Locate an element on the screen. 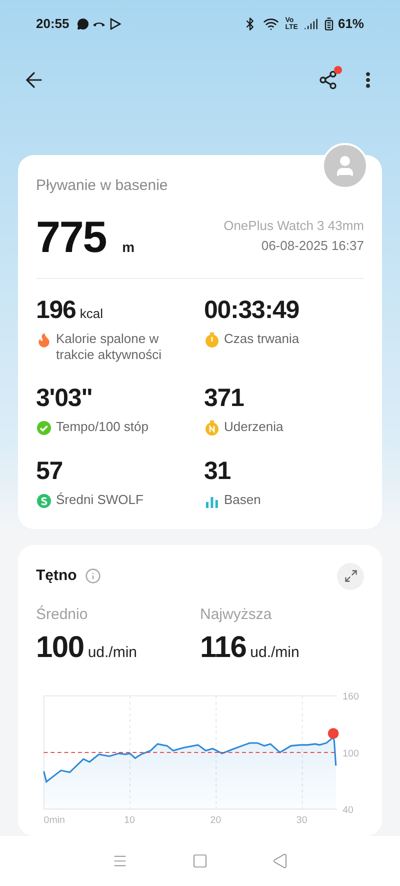 The width and height of the screenshot is (400, 886). status-time: 20:55 is located at coordinates (53, 24).